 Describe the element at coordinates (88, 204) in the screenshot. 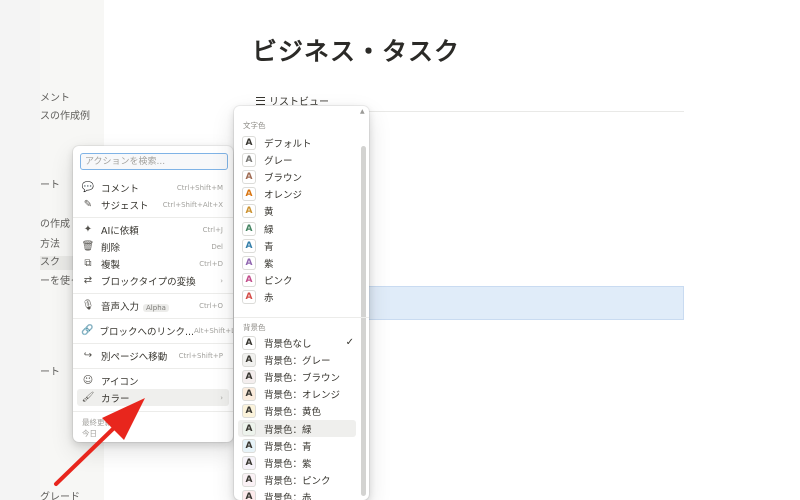

I see `suggest-icon: ✎` at that location.